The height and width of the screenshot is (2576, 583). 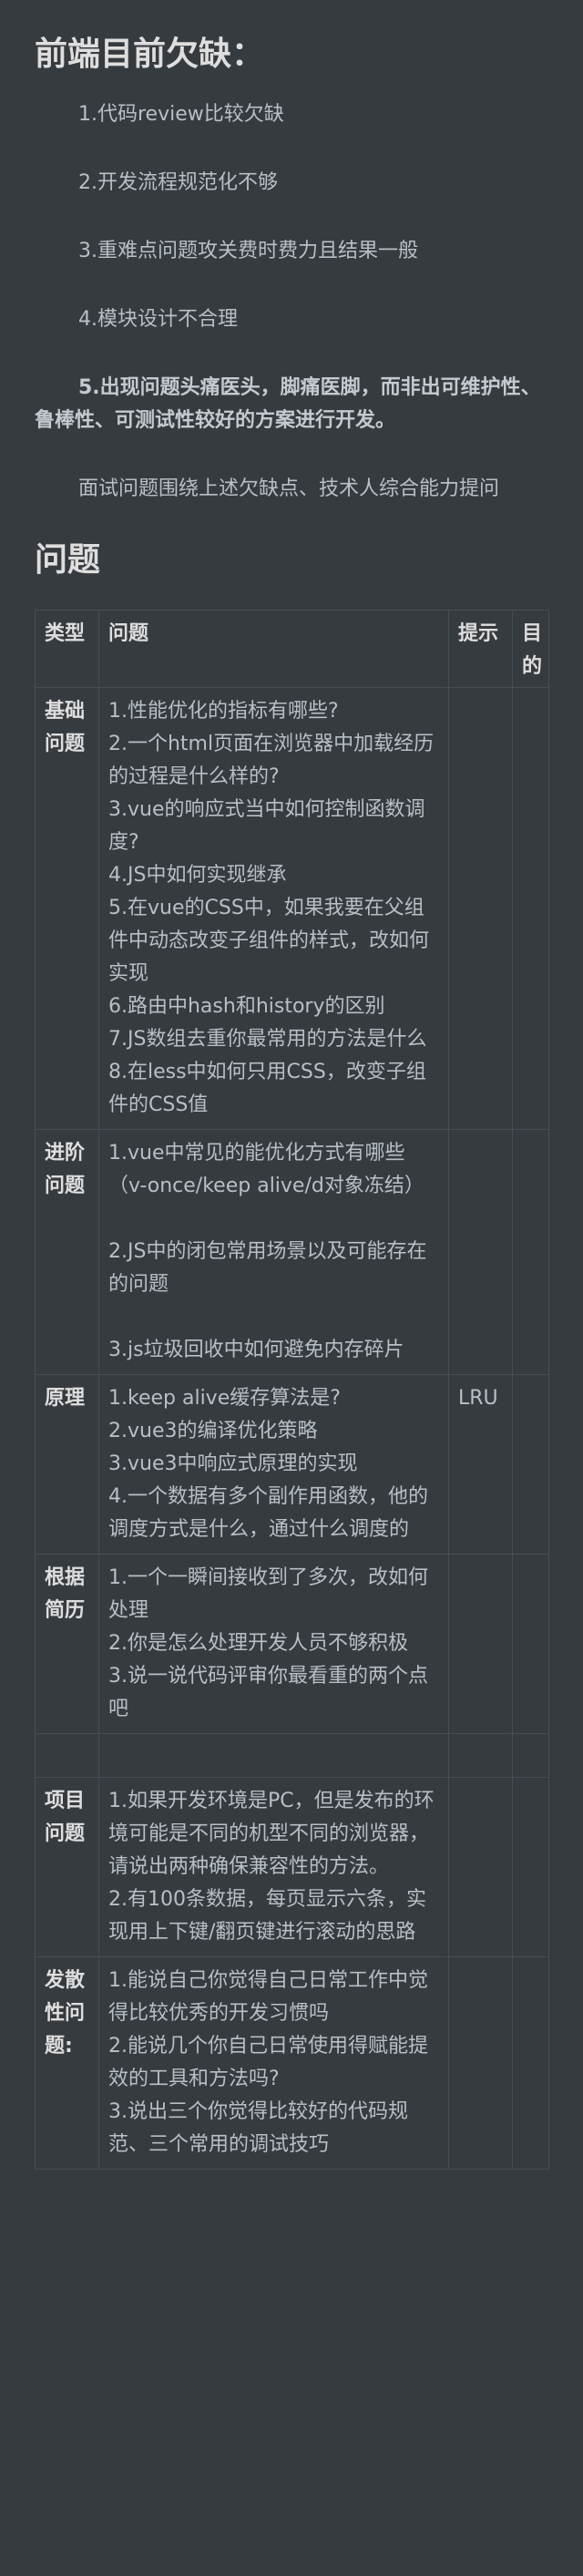 What do you see at coordinates (150, 55) in the screenshot?
I see `section-title-shortcomings: 前端目前欠缺：` at bounding box center [150, 55].